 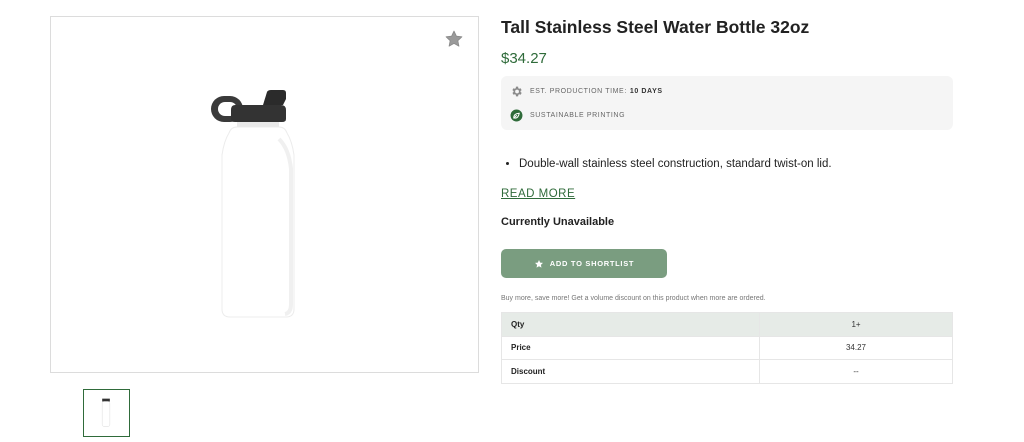 I want to click on production-time-label: EST. PRODUCTION TIME:, so click(x=578, y=91).